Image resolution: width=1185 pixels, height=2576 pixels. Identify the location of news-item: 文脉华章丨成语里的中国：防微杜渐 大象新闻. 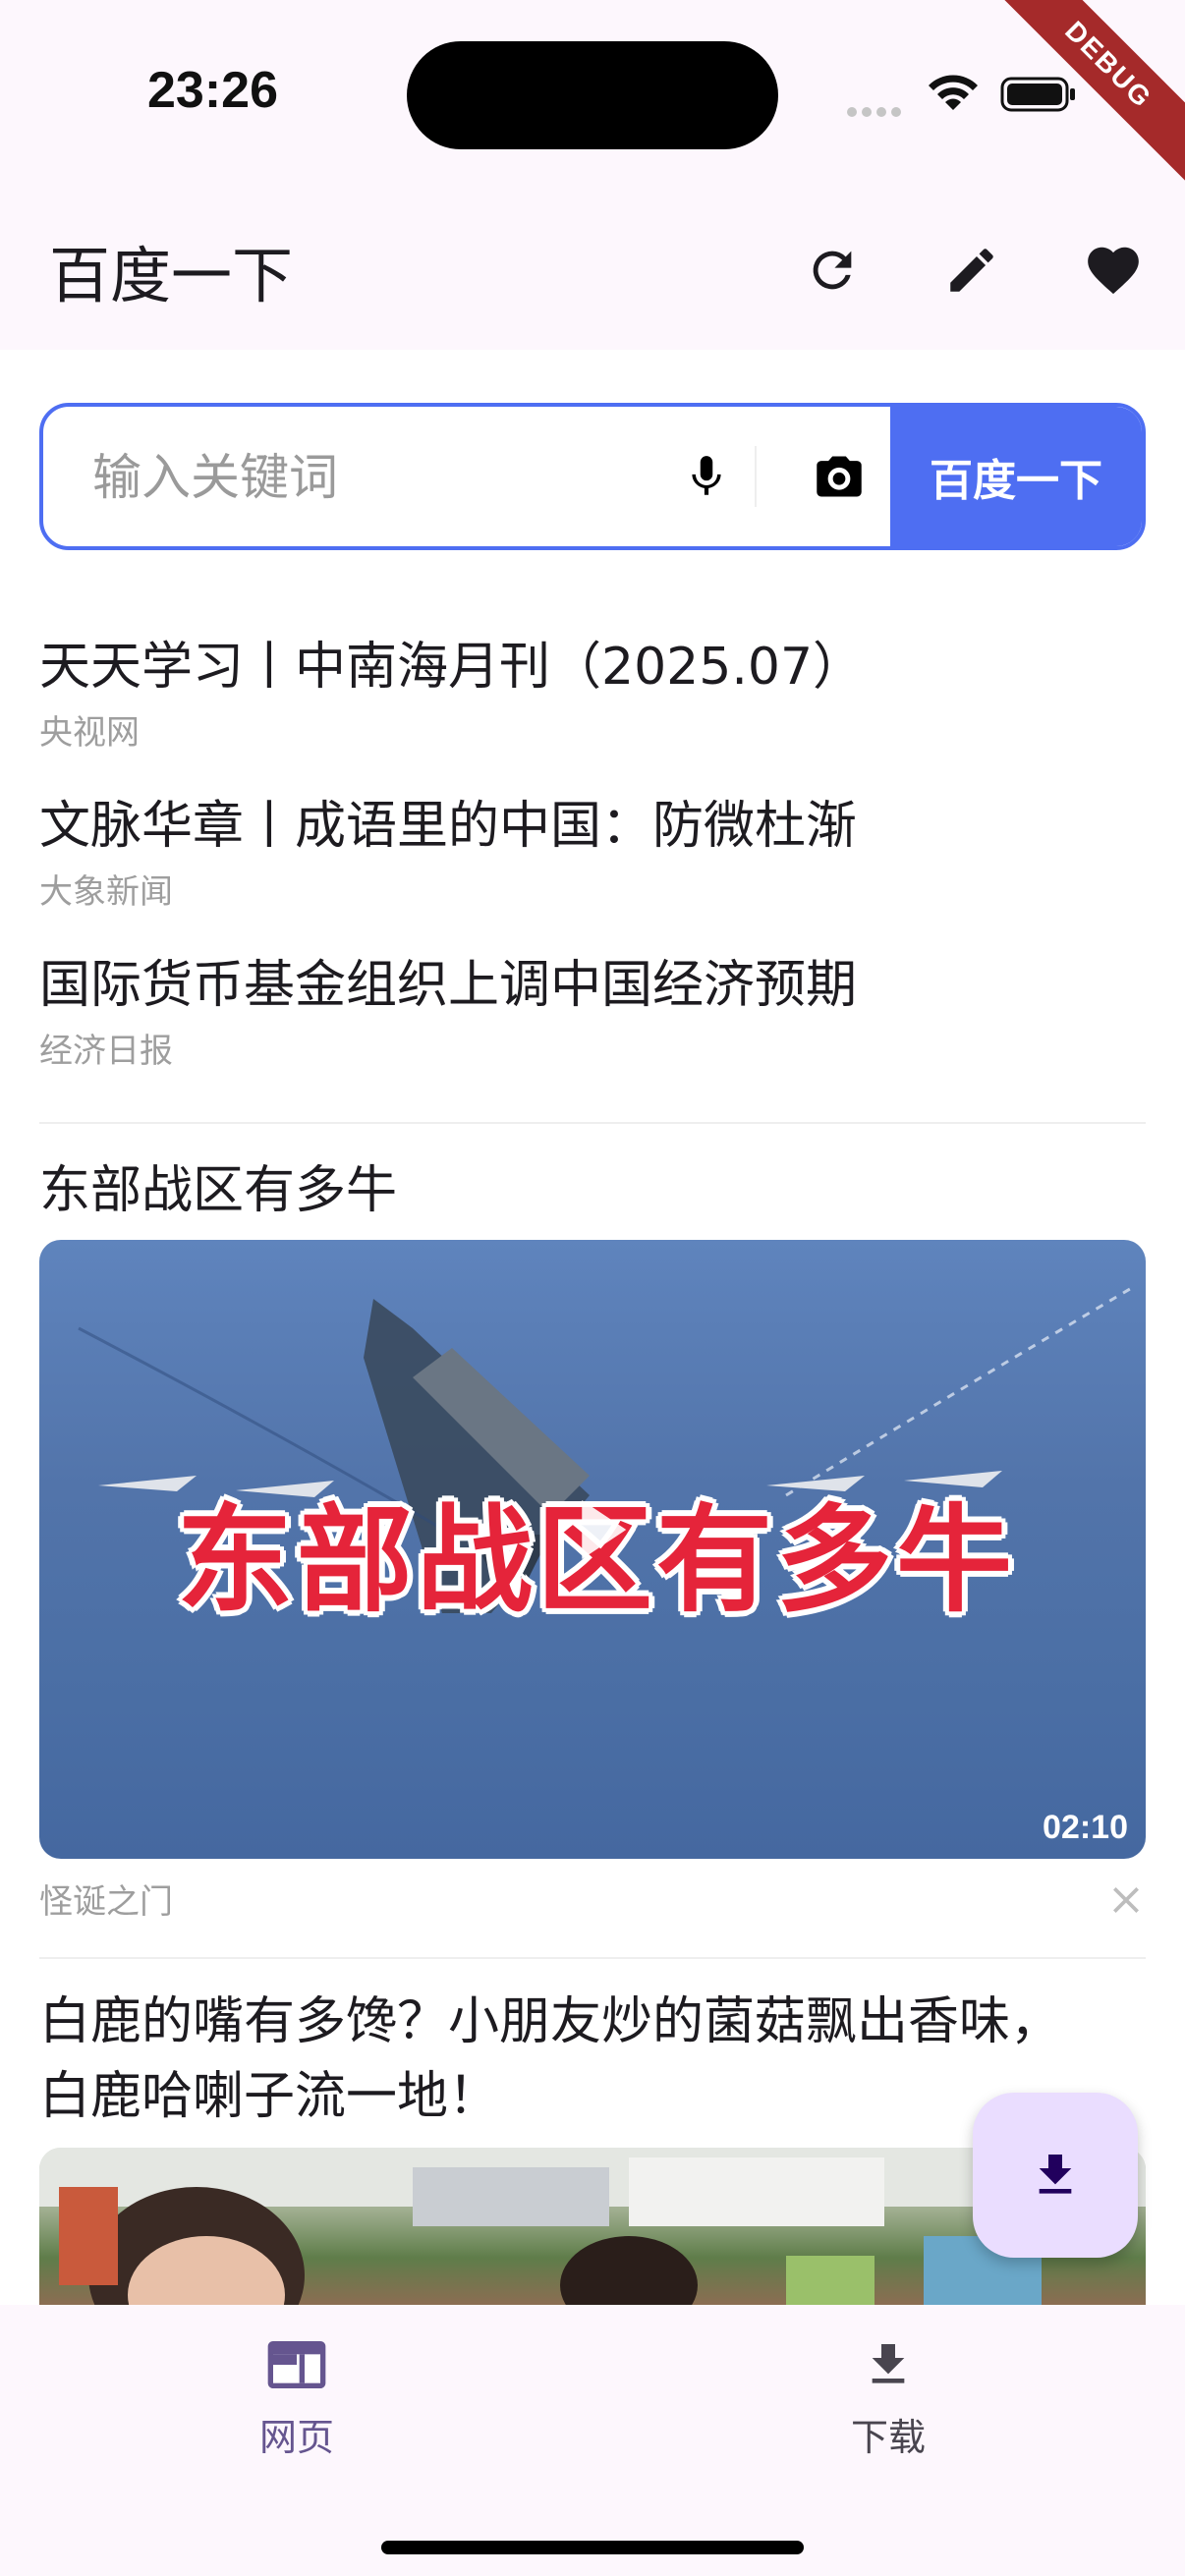
(592, 865).